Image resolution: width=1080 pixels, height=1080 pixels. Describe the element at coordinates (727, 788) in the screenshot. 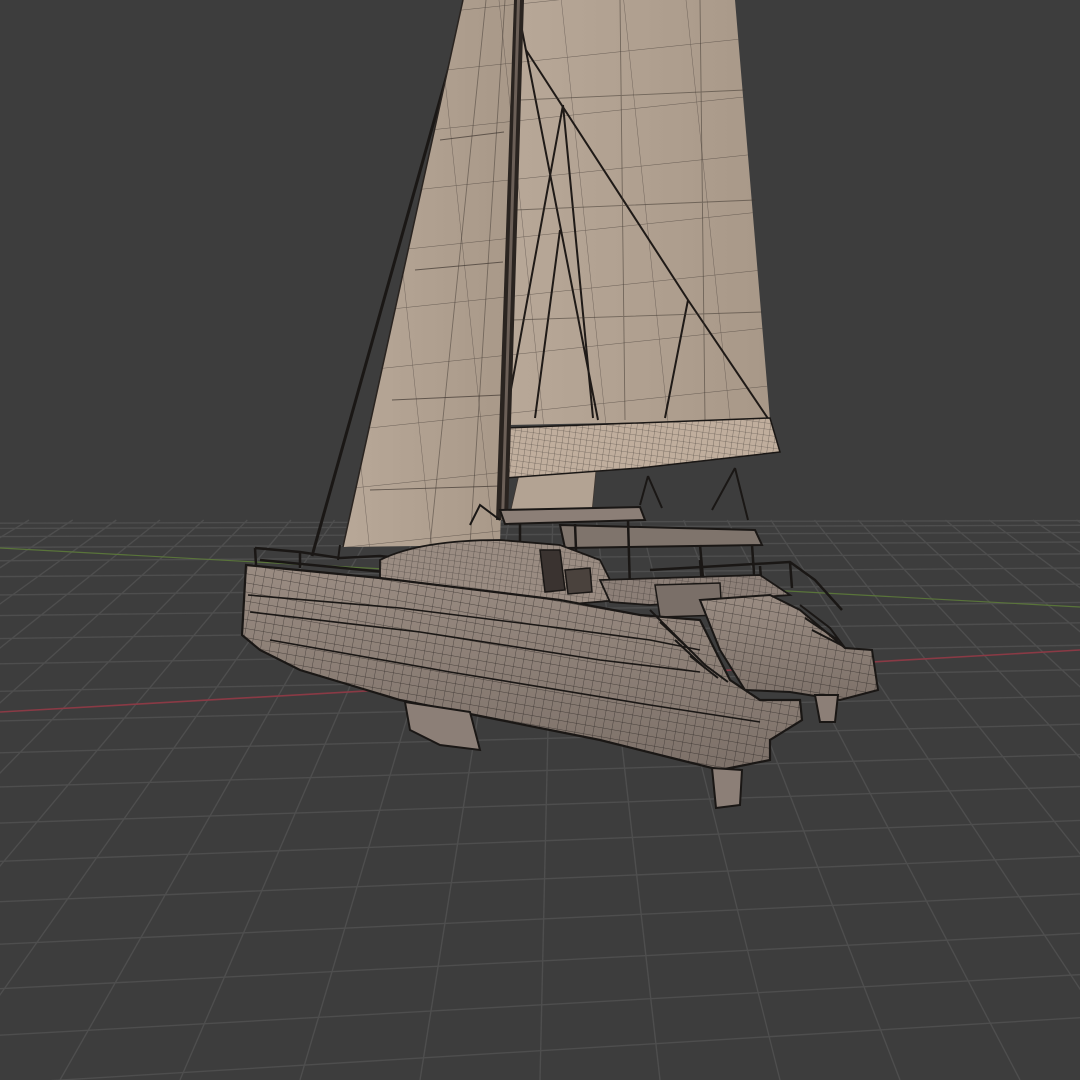

I see `near-rudder` at that location.